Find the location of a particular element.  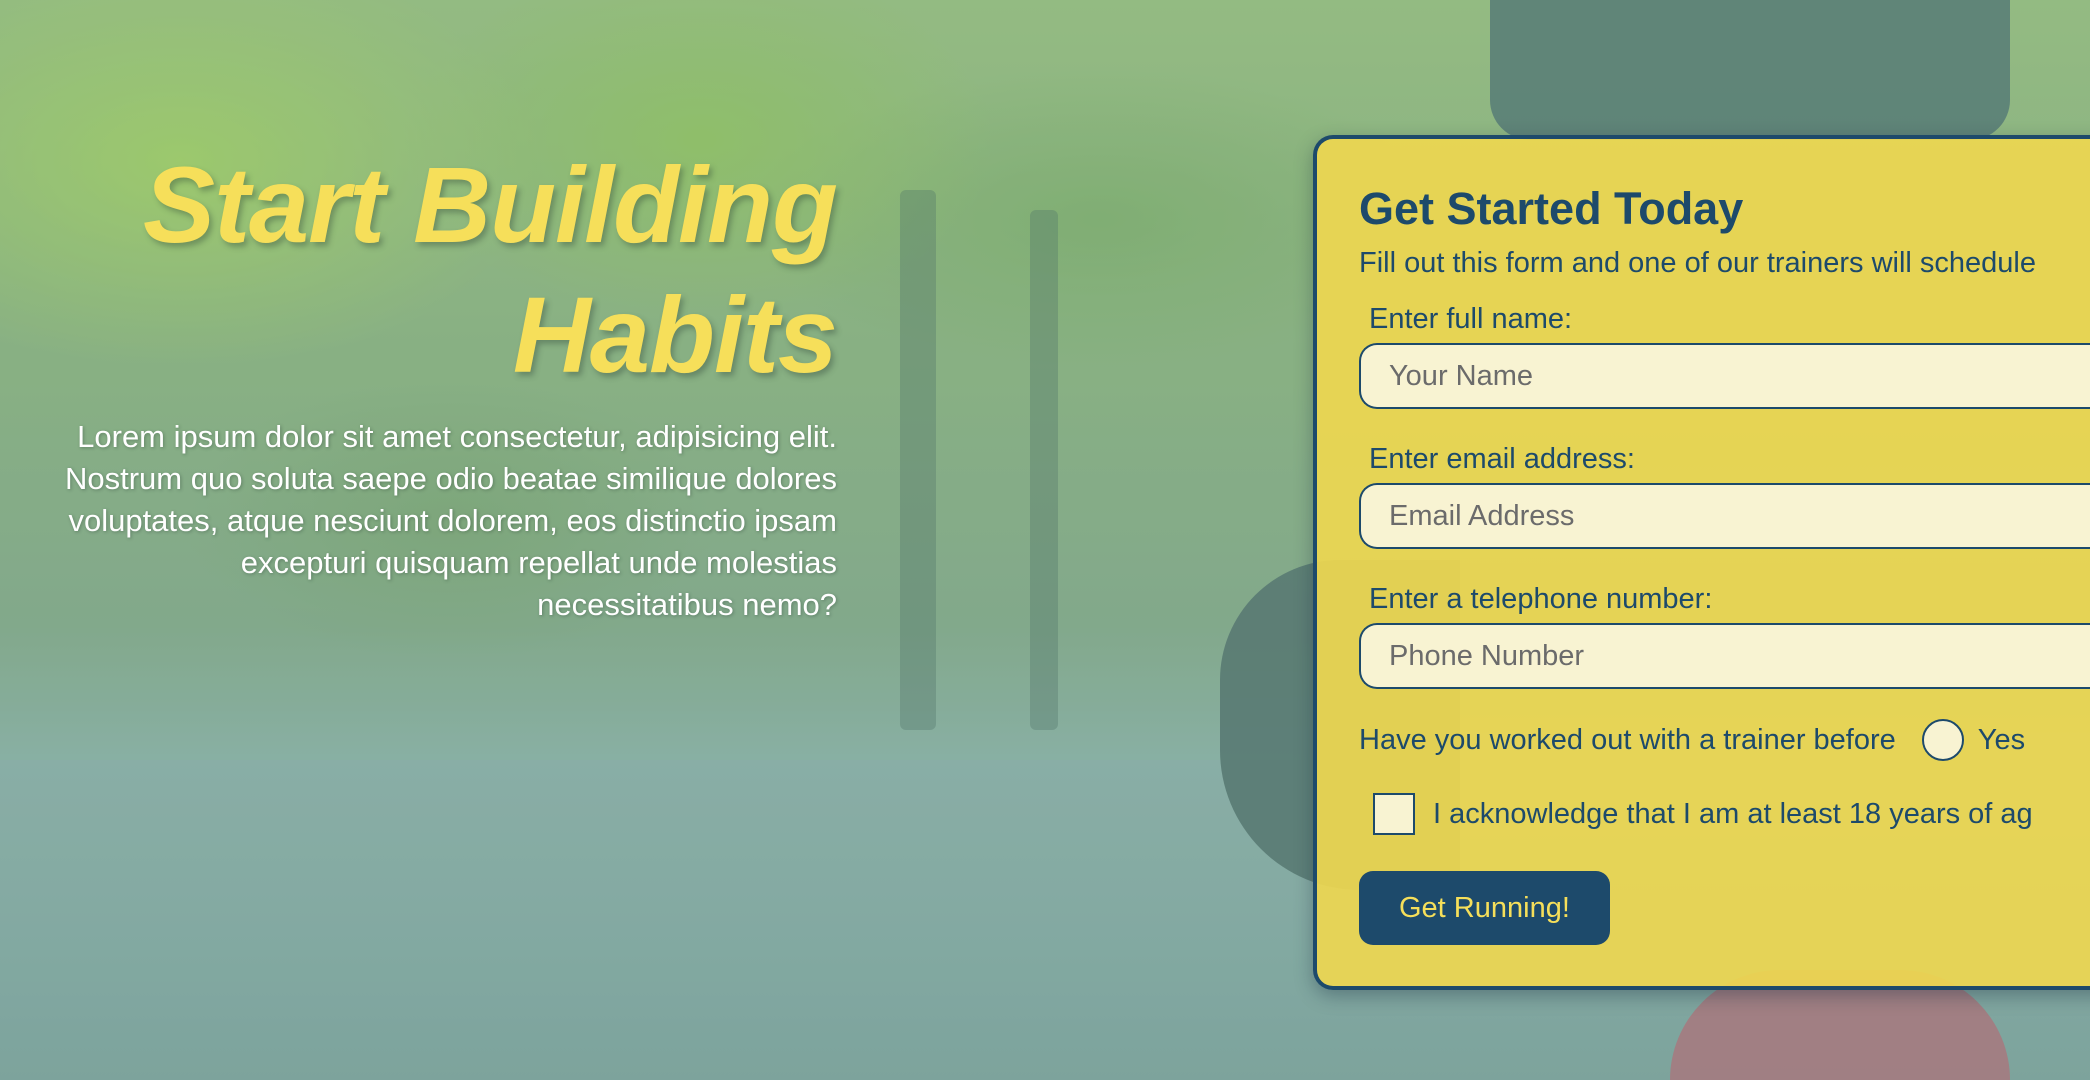

hero-description-line: necessitatibus nemo? is located at coordinates (687, 604).